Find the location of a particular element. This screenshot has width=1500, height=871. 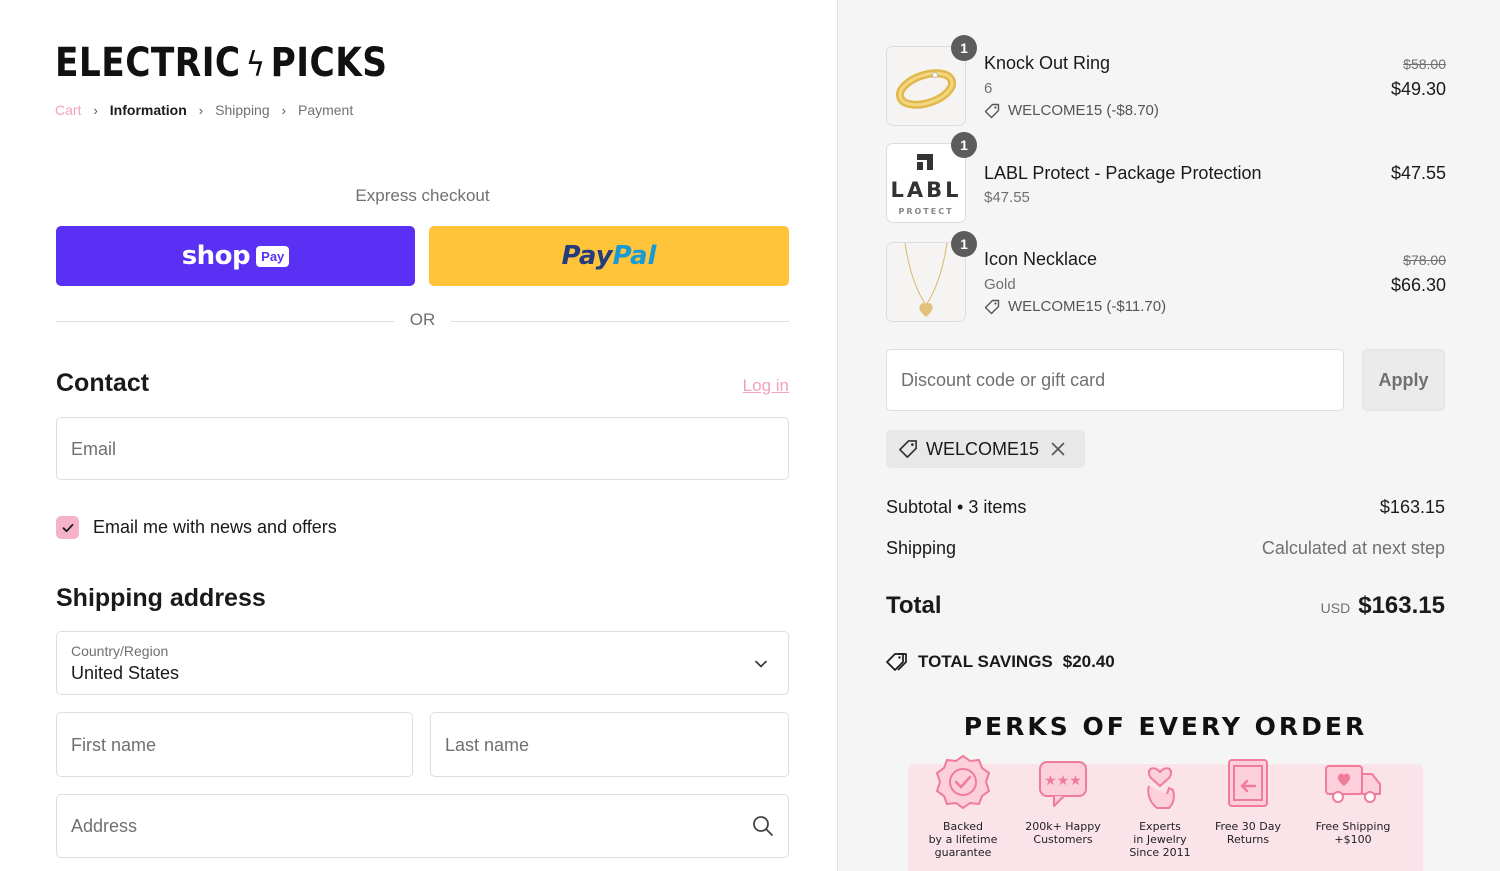

item-variant: $47.55 is located at coordinates (1007, 197).